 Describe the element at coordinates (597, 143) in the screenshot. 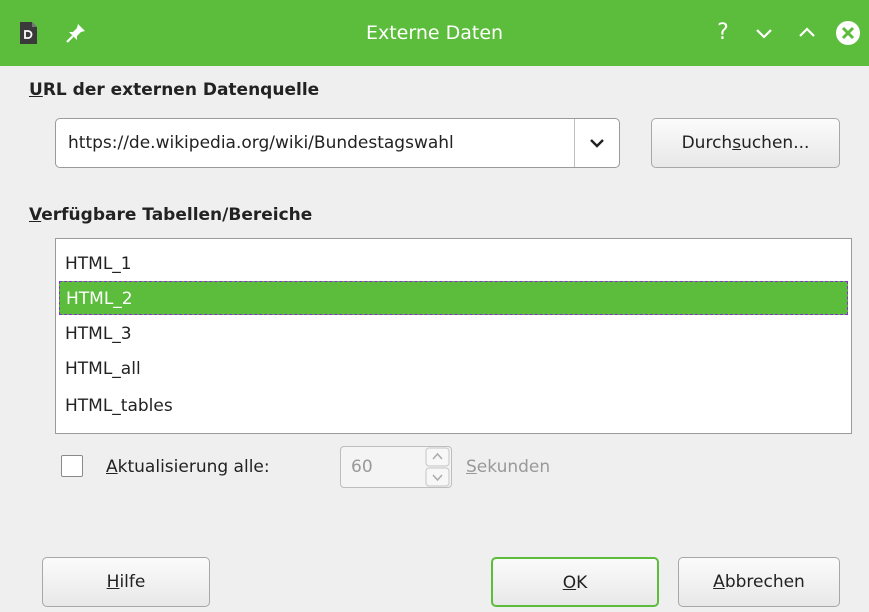

I see `chevron-down-icon` at that location.